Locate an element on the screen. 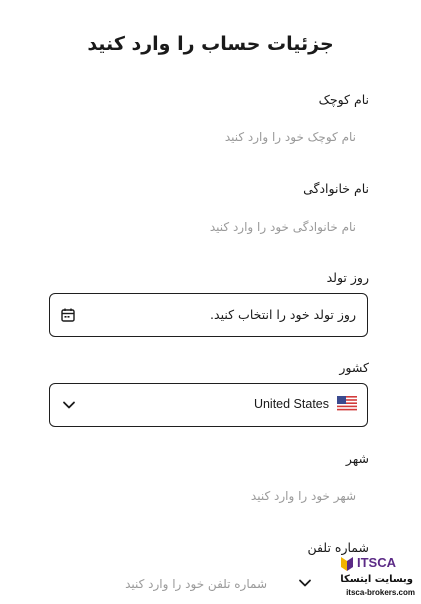 This screenshot has height=604, width=421. country-label: کشور is located at coordinates (354, 367).